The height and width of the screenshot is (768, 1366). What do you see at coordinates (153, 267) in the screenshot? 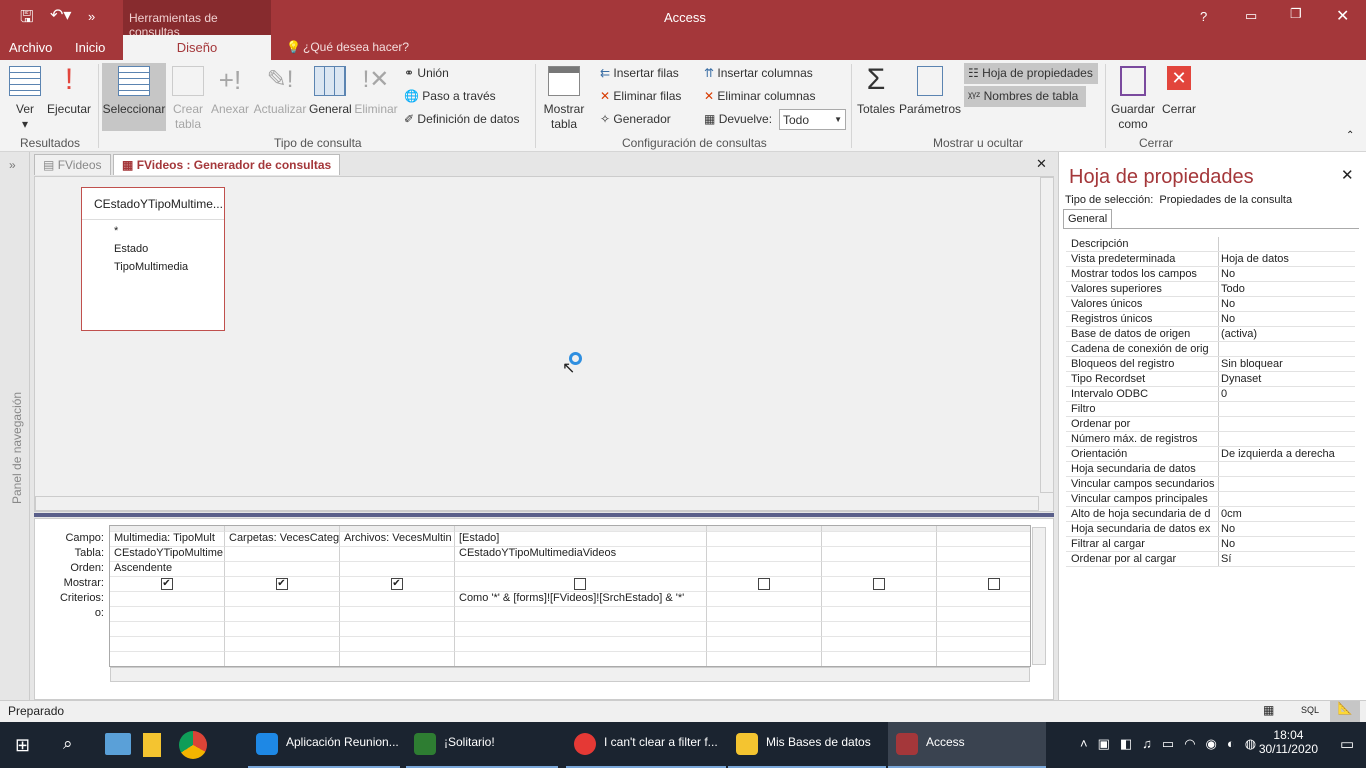
I see `field-item: TipoMultimedia` at bounding box center [153, 267].